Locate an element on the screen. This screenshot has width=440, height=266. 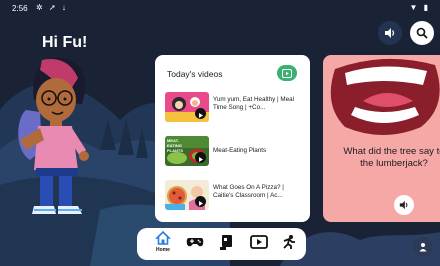
status-bar: 2:56 ✲ ➚ ↓ ▼ ▮ is located at coordinates (220, 8).